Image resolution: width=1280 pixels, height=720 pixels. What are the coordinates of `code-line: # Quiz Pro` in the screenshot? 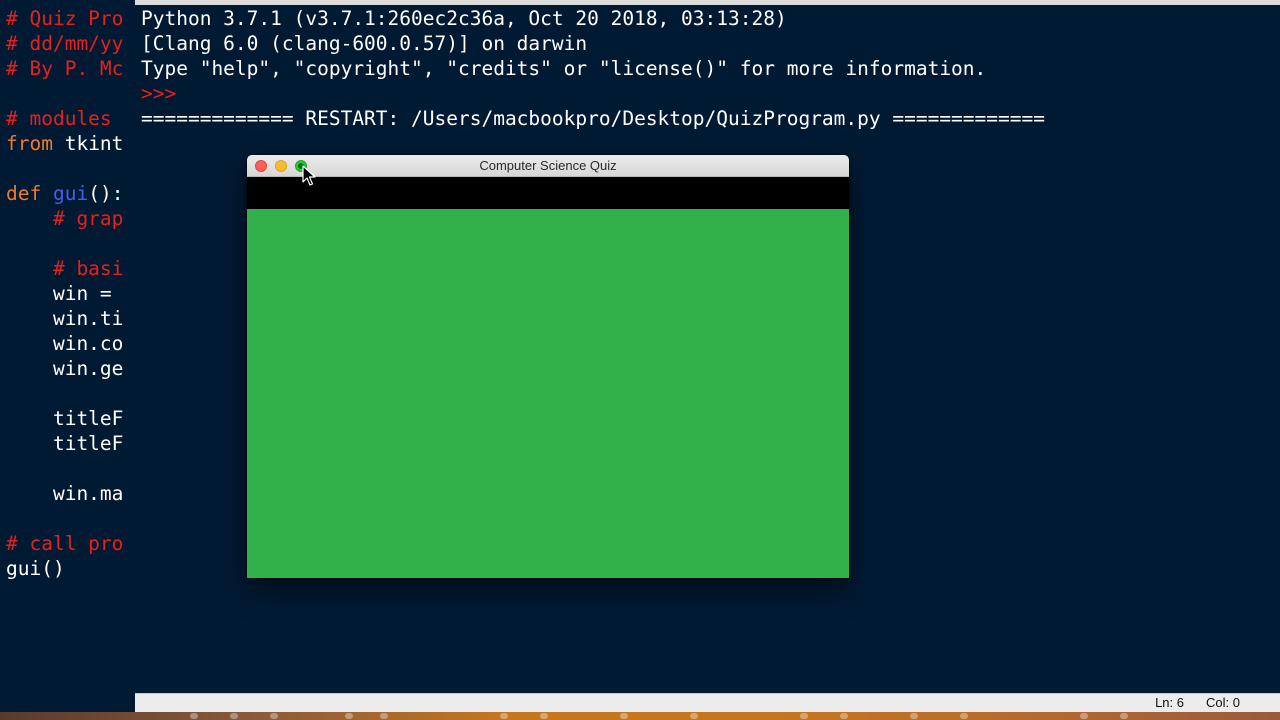 It's located at (64, 18).